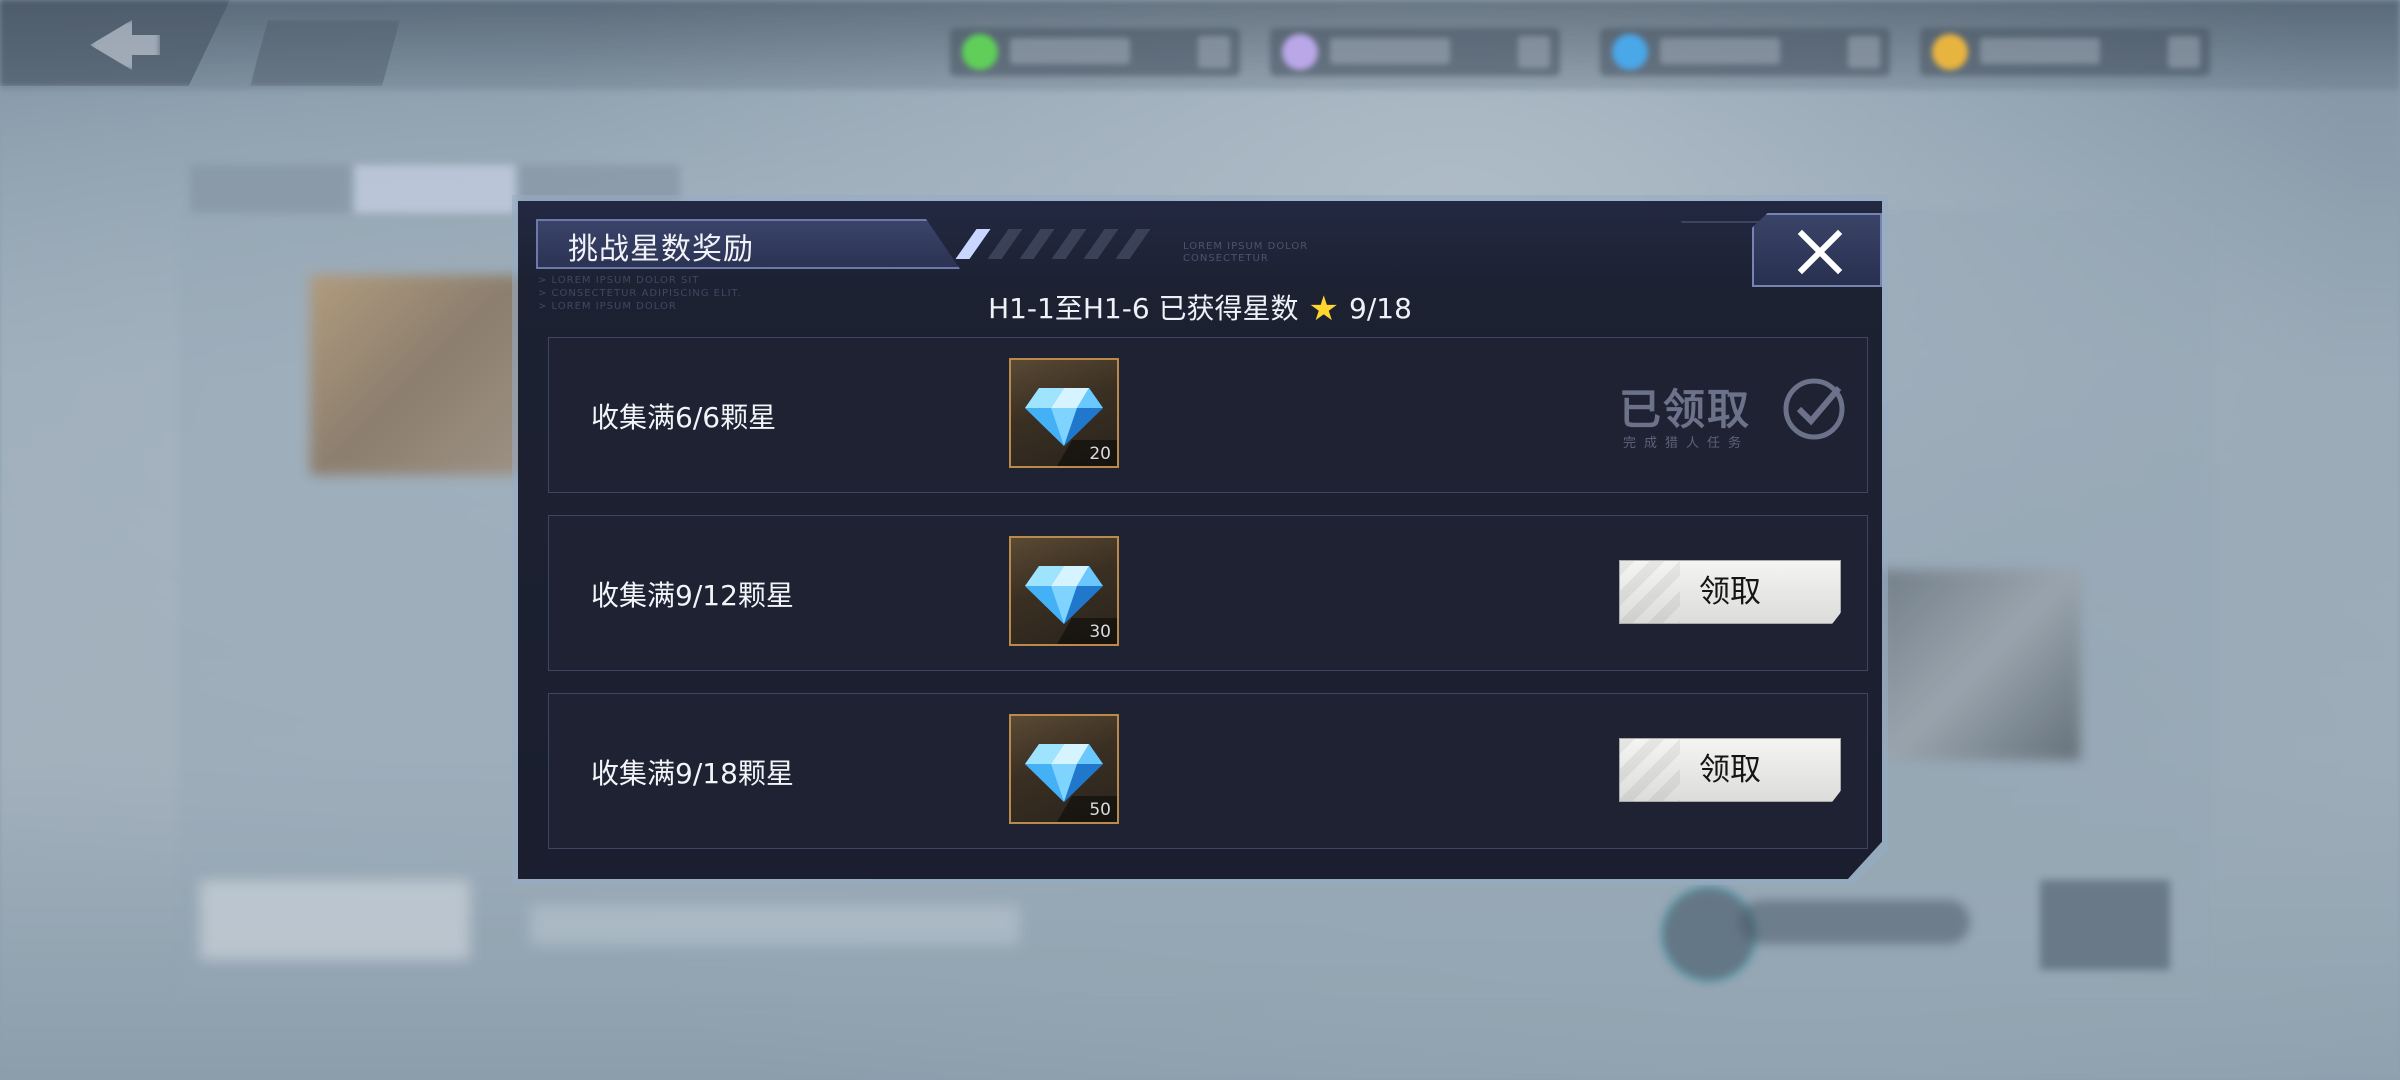  Describe the element at coordinates (1064, 769) in the screenshot. I see `reward-item: 50` at that location.